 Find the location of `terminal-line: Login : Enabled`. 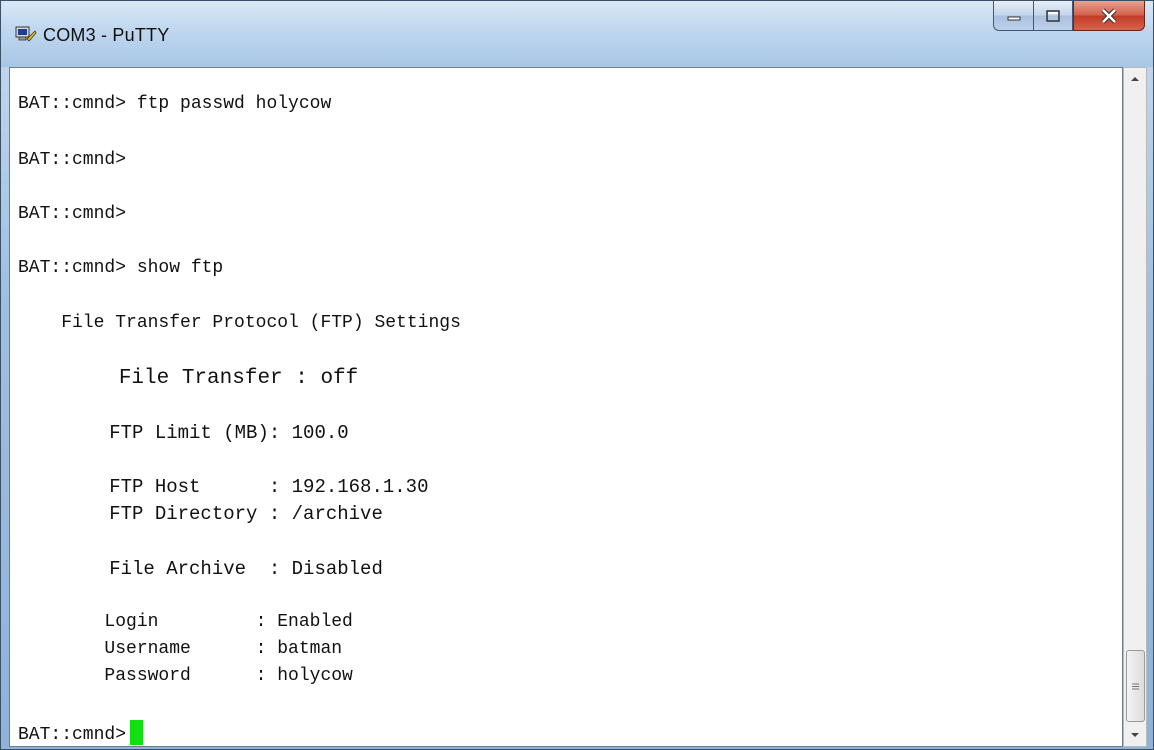

terminal-line: Login : Enabled is located at coordinates (185, 622).